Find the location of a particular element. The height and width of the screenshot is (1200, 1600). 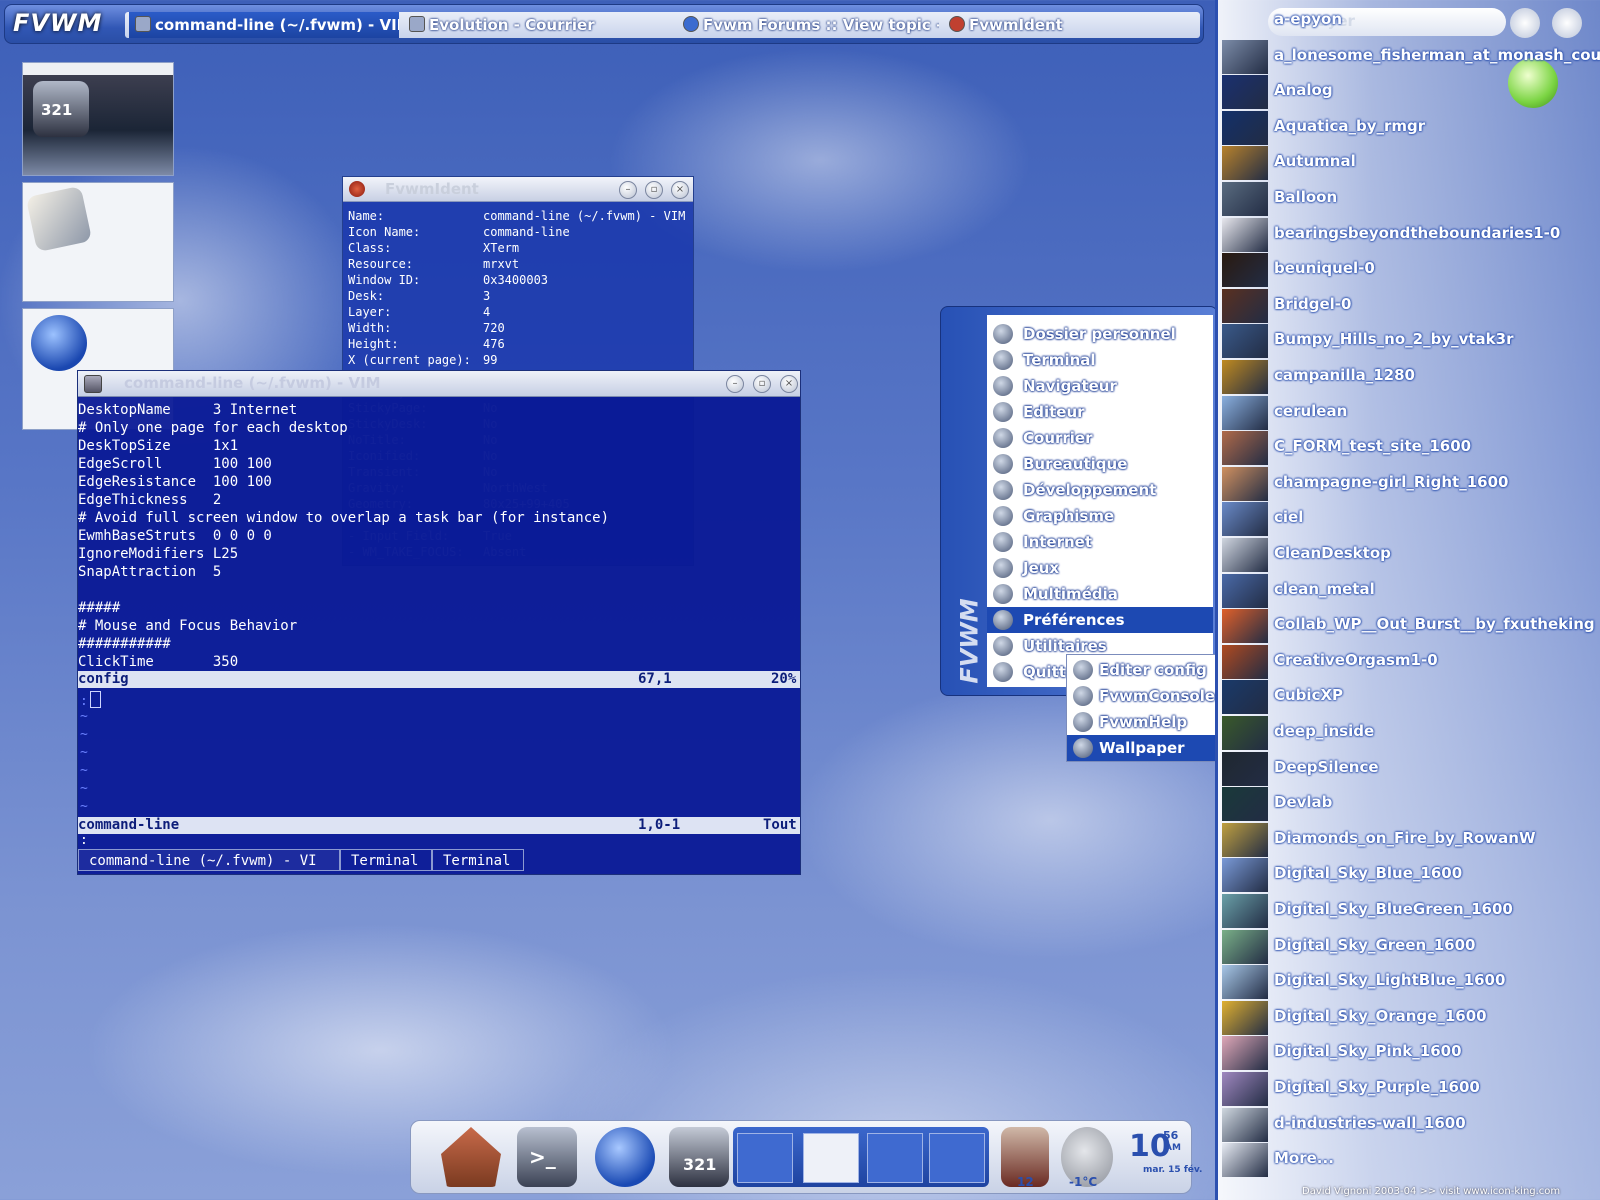

home-icon is located at coordinates (471, 1157).